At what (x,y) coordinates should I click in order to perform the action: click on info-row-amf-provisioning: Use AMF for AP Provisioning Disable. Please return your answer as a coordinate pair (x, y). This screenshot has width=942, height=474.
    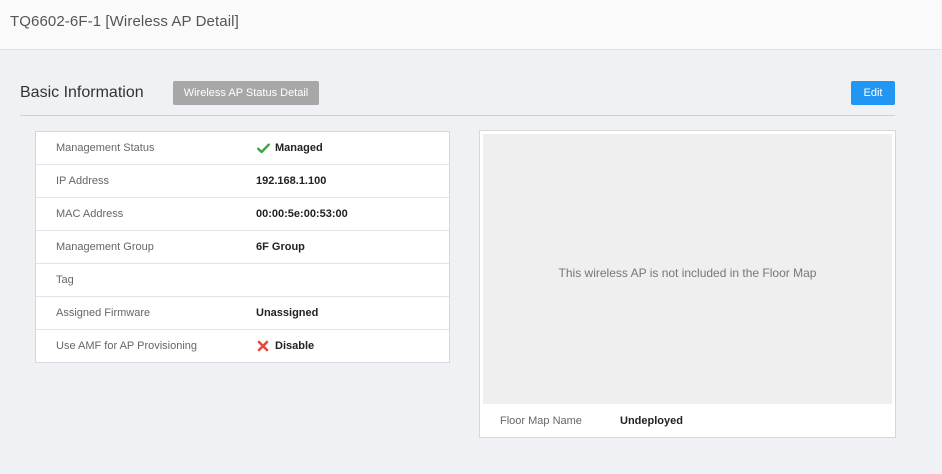
    Looking at the image, I should click on (242, 346).